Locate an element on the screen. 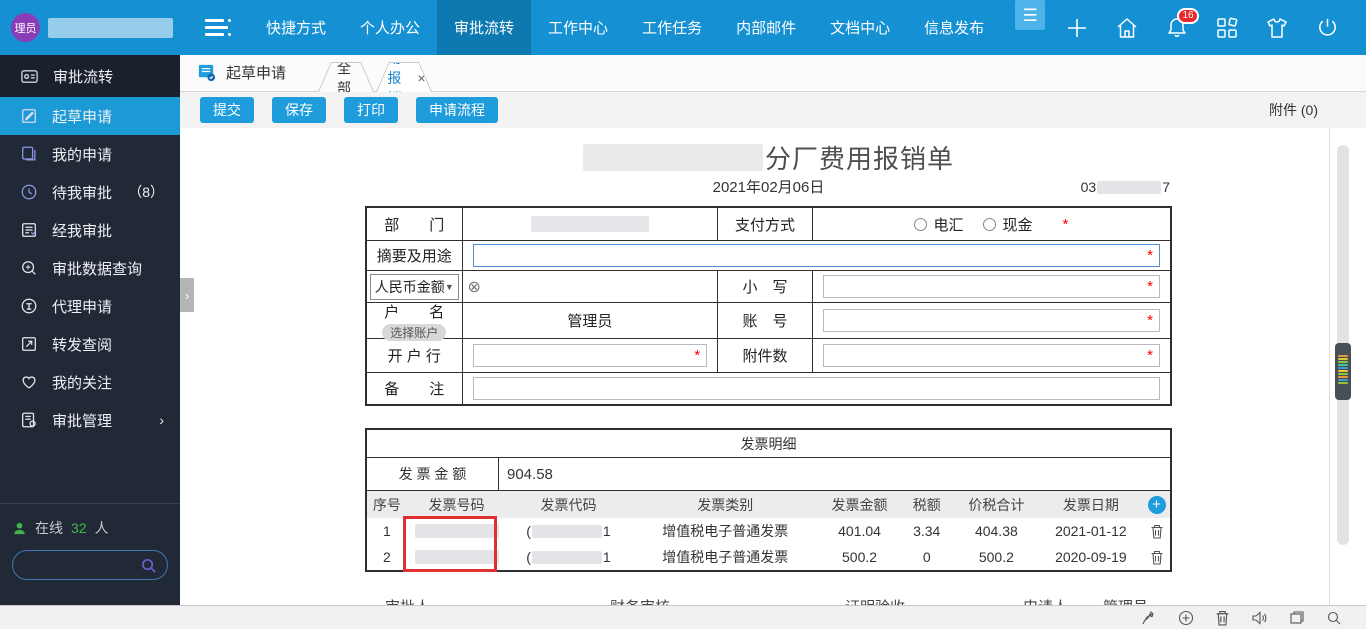  sidebar-item-my-applications: 我的申请 is located at coordinates (90, 154).